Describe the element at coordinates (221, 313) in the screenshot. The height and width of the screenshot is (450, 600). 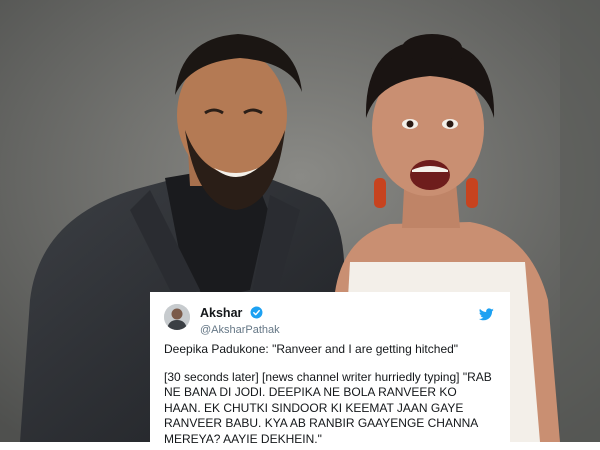
I see `author-display-name: Akshar` at that location.